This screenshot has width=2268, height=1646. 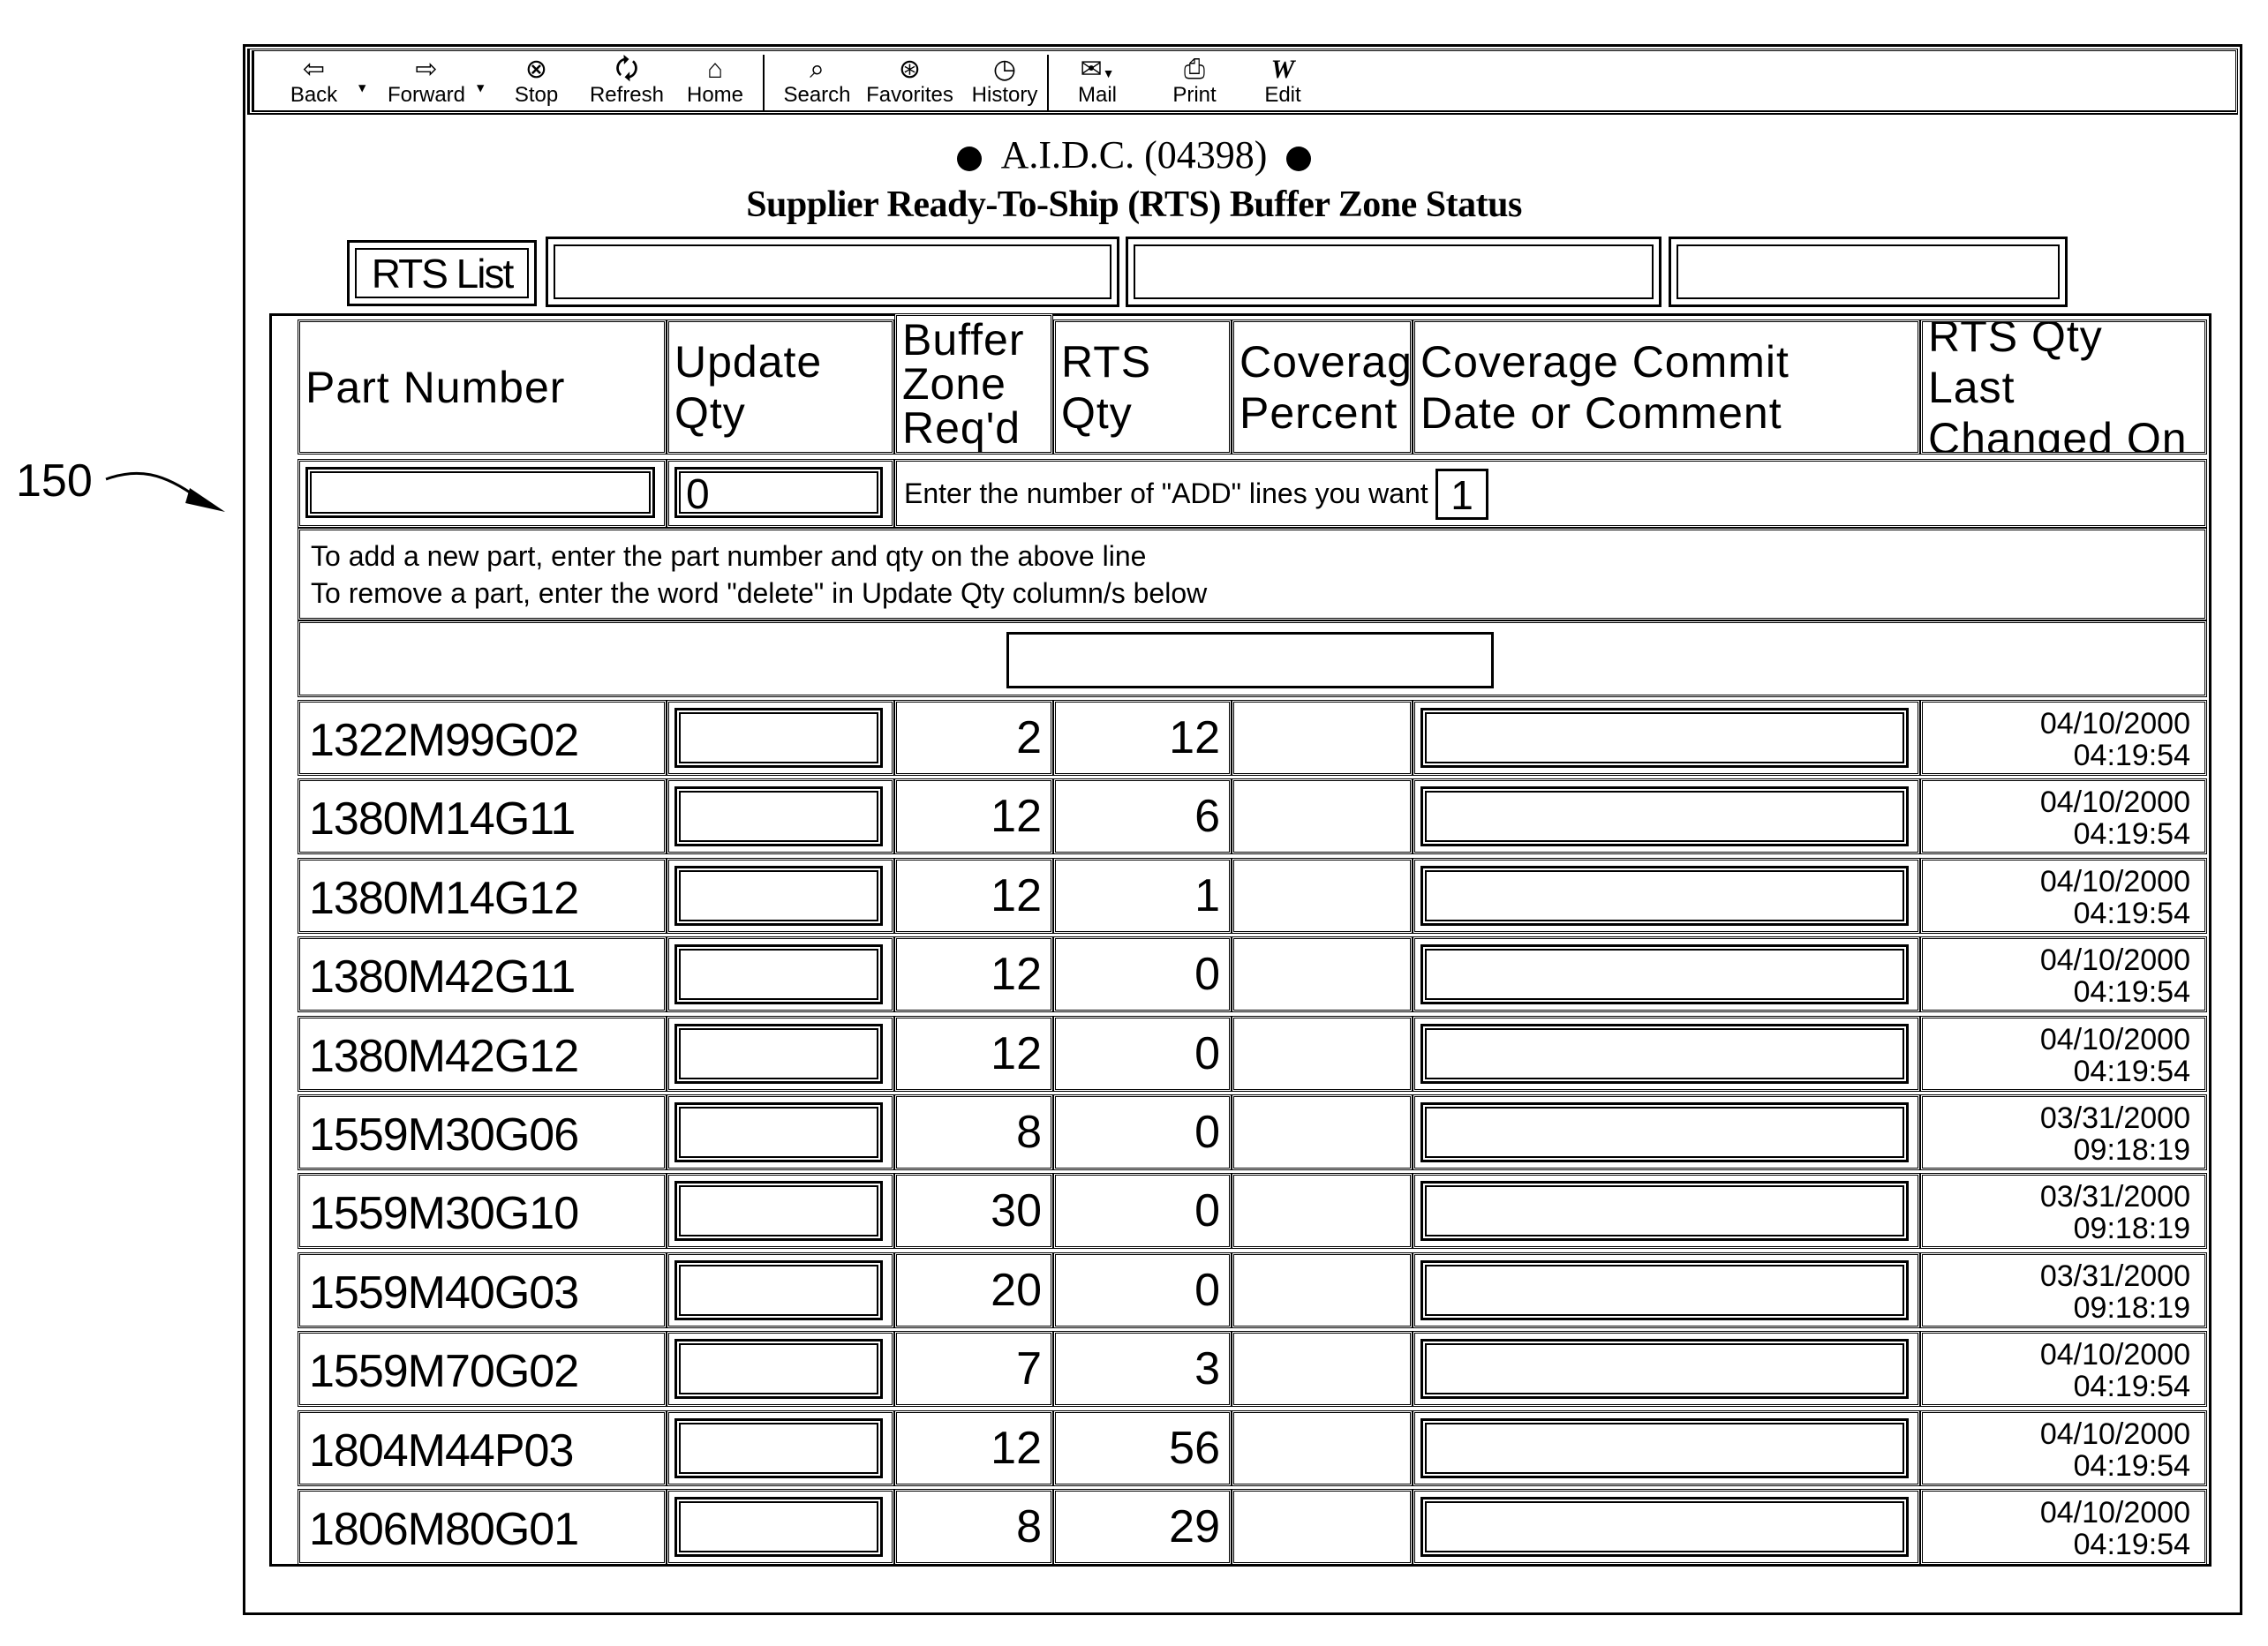 I want to click on back-dropdown-icon: ▼, so click(x=361, y=88).